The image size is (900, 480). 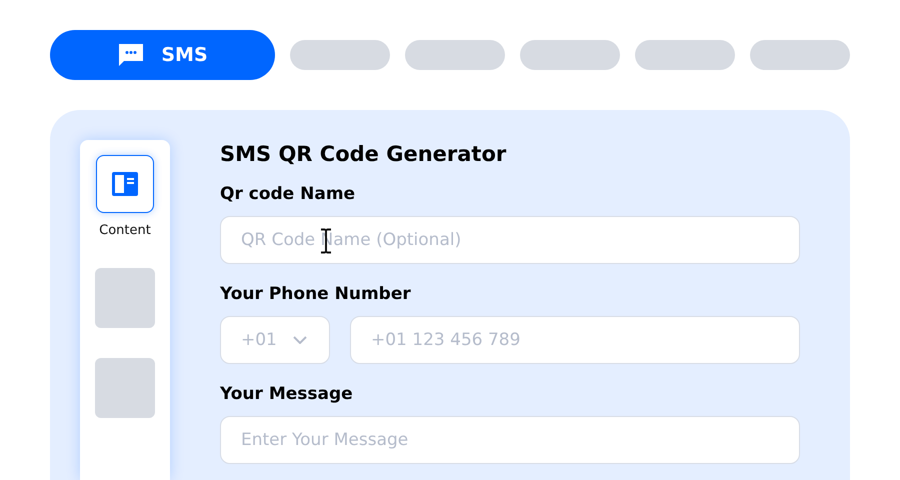 I want to click on content-button, so click(x=125, y=184).